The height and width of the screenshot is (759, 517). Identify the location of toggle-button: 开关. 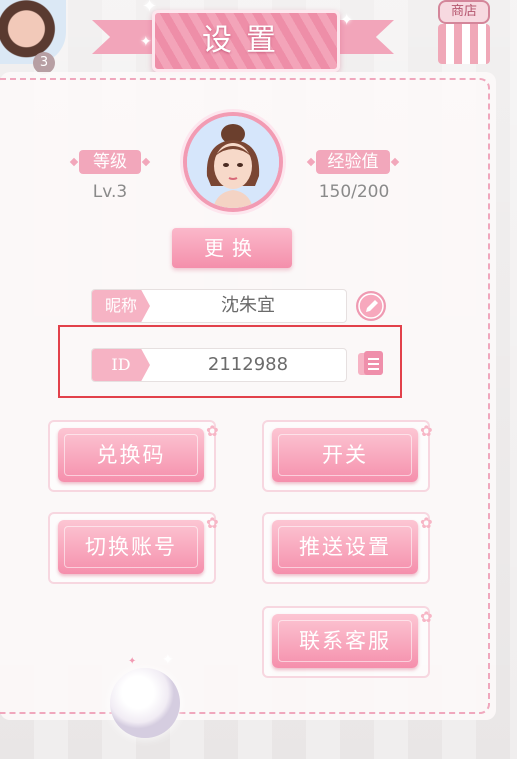
(345, 455).